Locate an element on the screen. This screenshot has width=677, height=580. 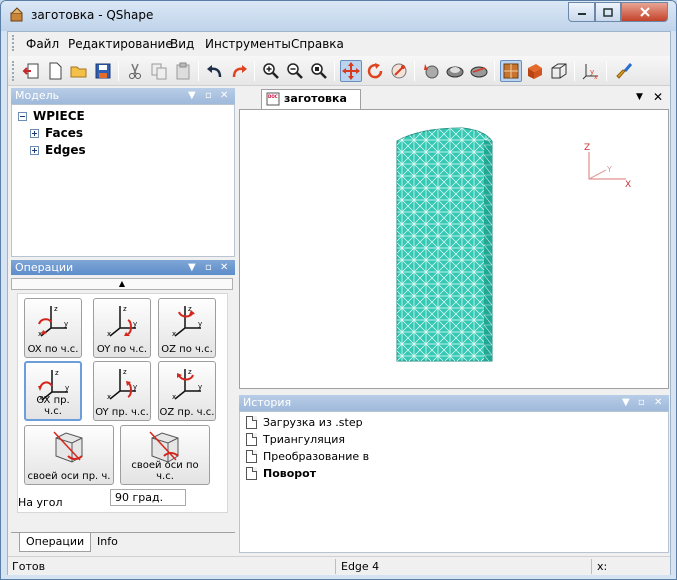
tree-item-label: Faces is located at coordinates (64, 133).